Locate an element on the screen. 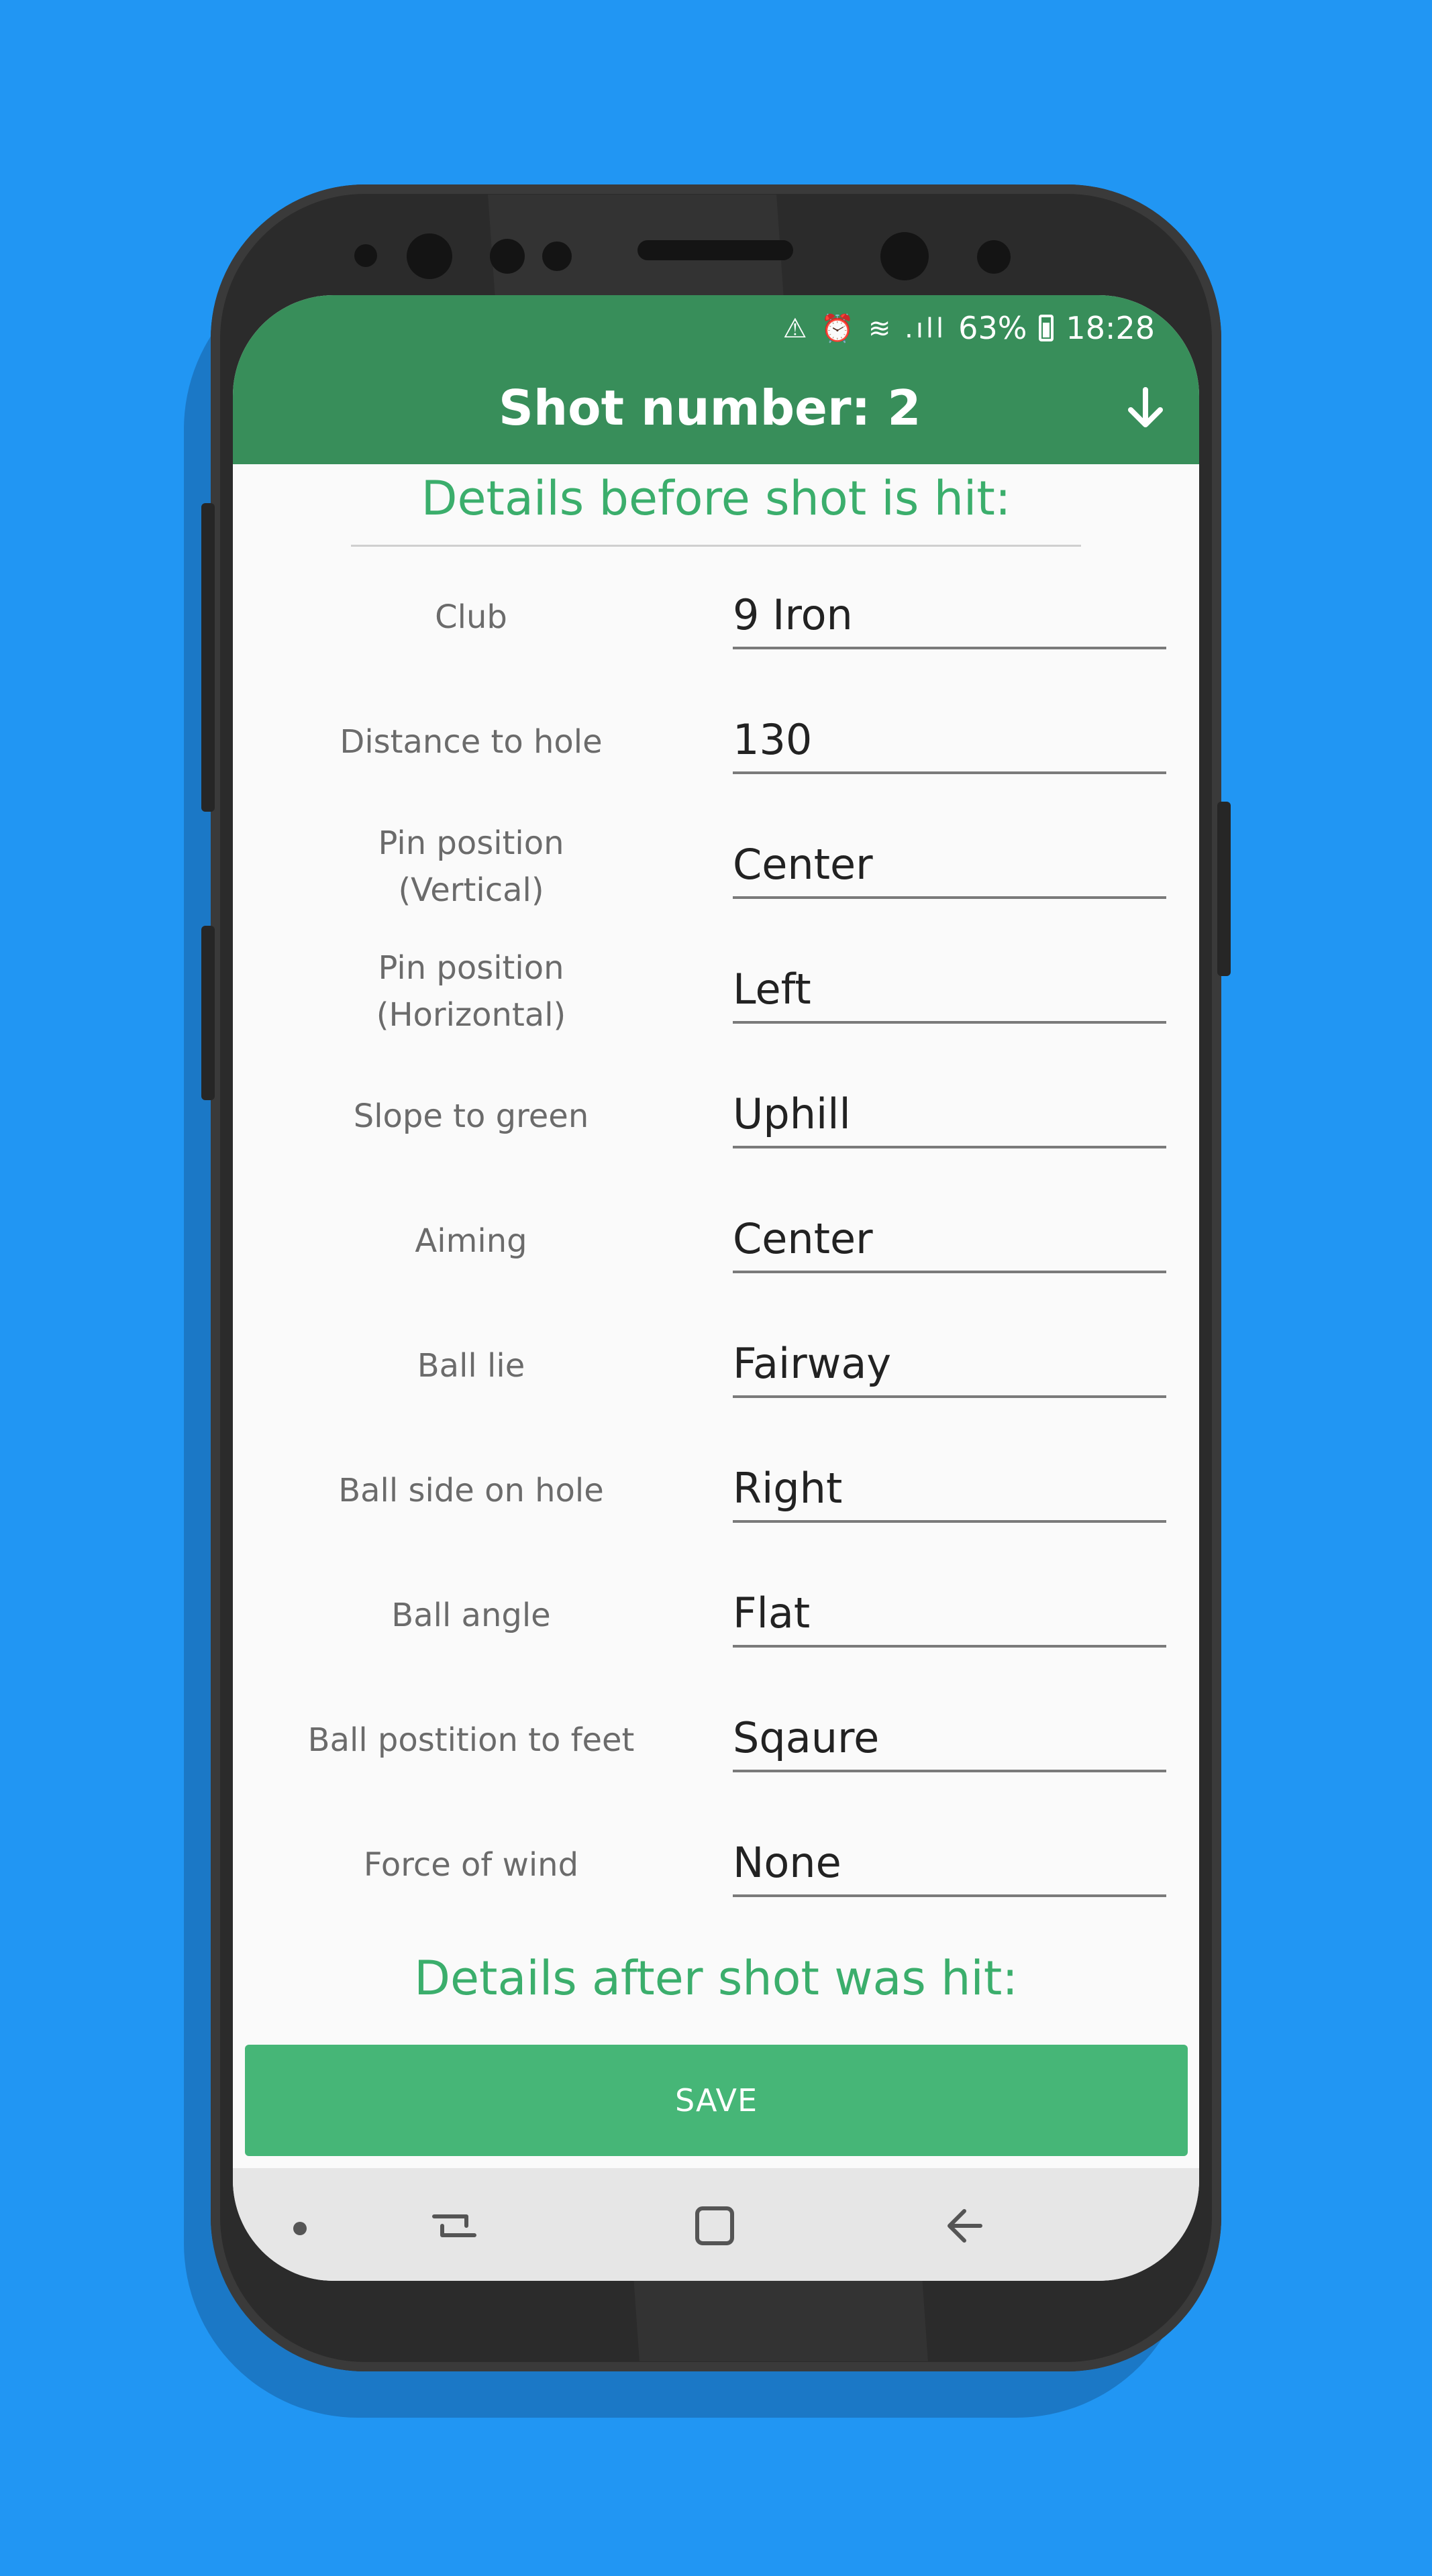 This screenshot has height=2576, width=1432. field-label: Force of wind is located at coordinates (471, 1865).